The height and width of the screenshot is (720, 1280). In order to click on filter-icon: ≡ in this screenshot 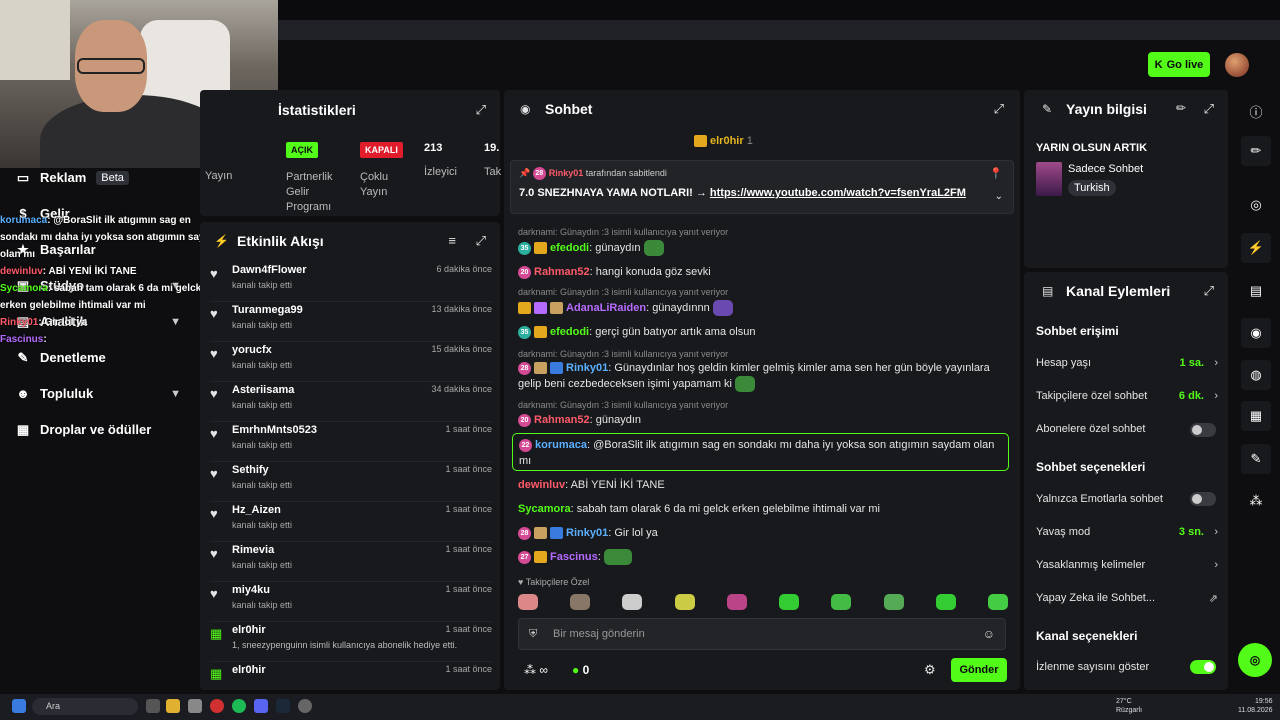, I will do `click(452, 240)`.